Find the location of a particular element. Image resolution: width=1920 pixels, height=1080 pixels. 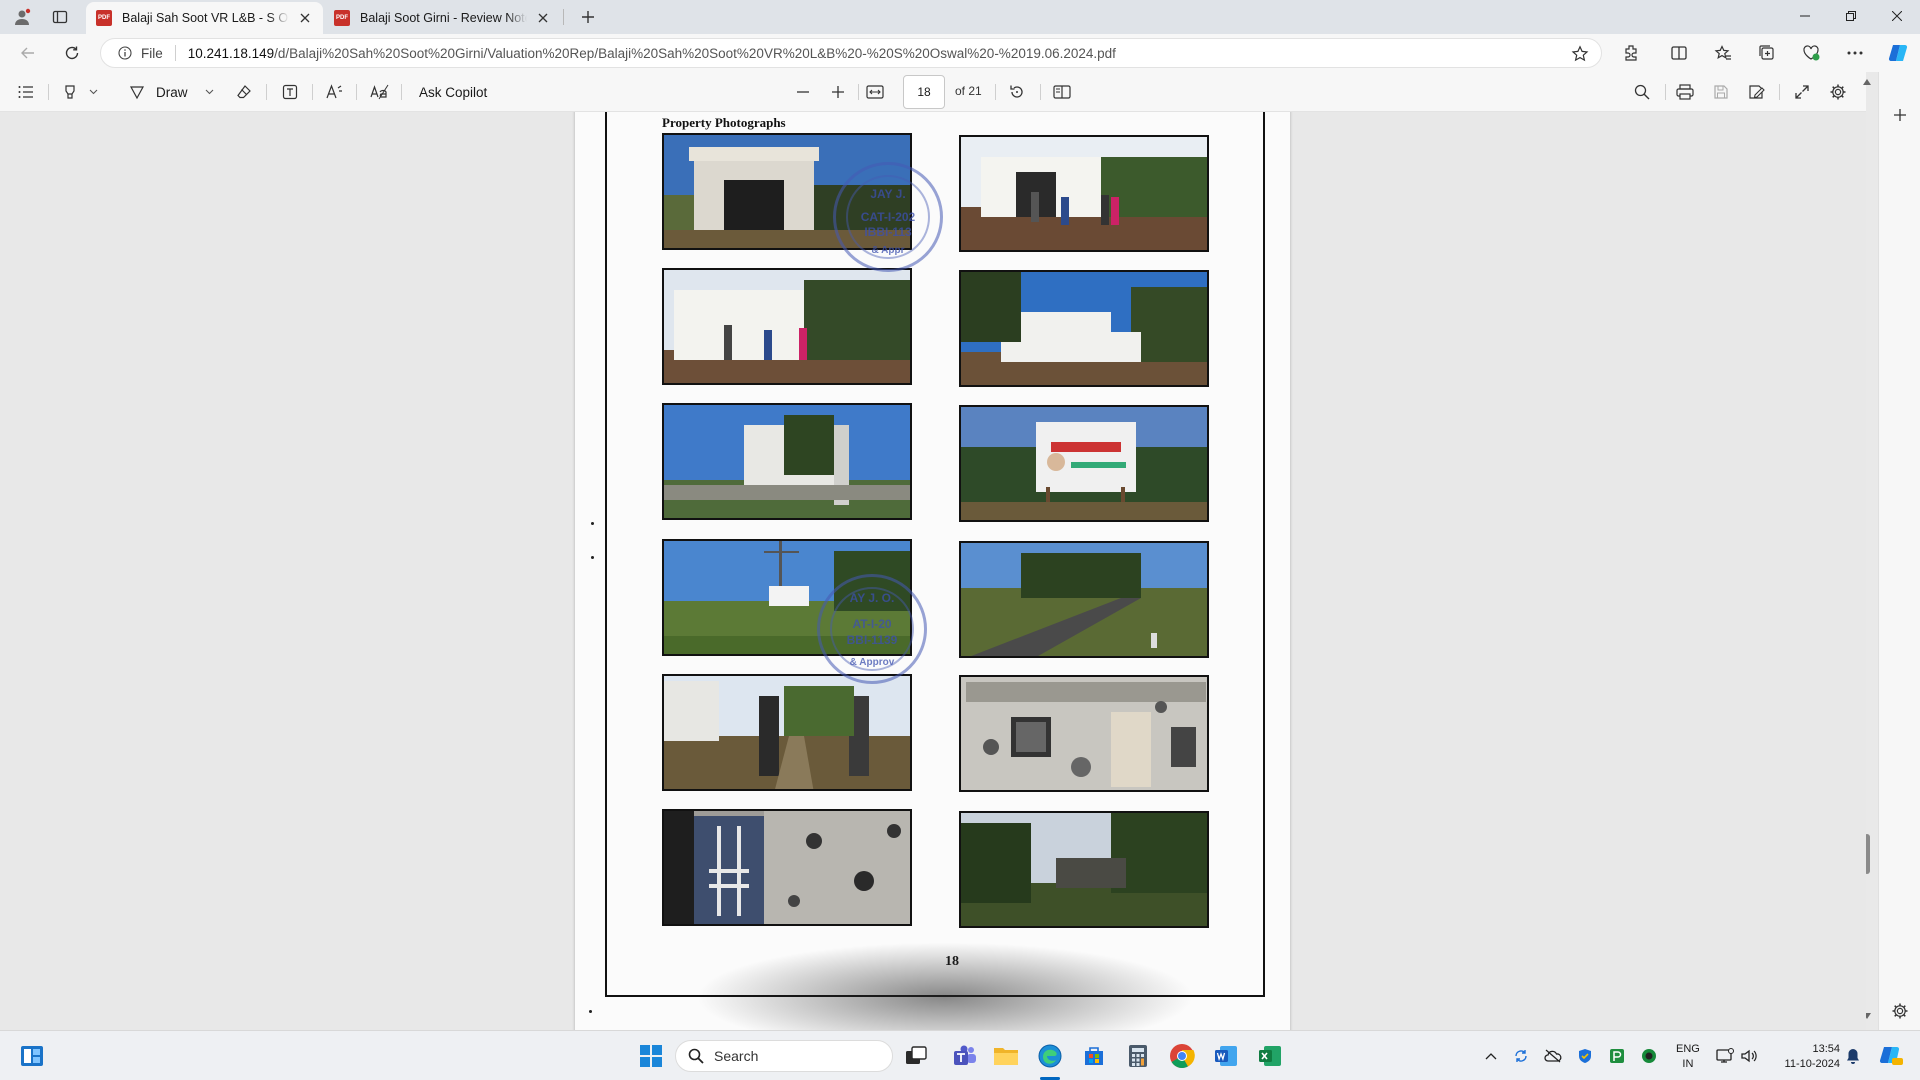

task-view-icon is located at coordinates (916, 1056).